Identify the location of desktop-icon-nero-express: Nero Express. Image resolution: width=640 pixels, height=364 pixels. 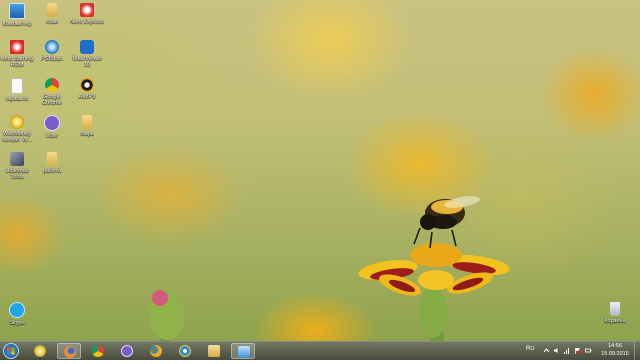
(87, 14).